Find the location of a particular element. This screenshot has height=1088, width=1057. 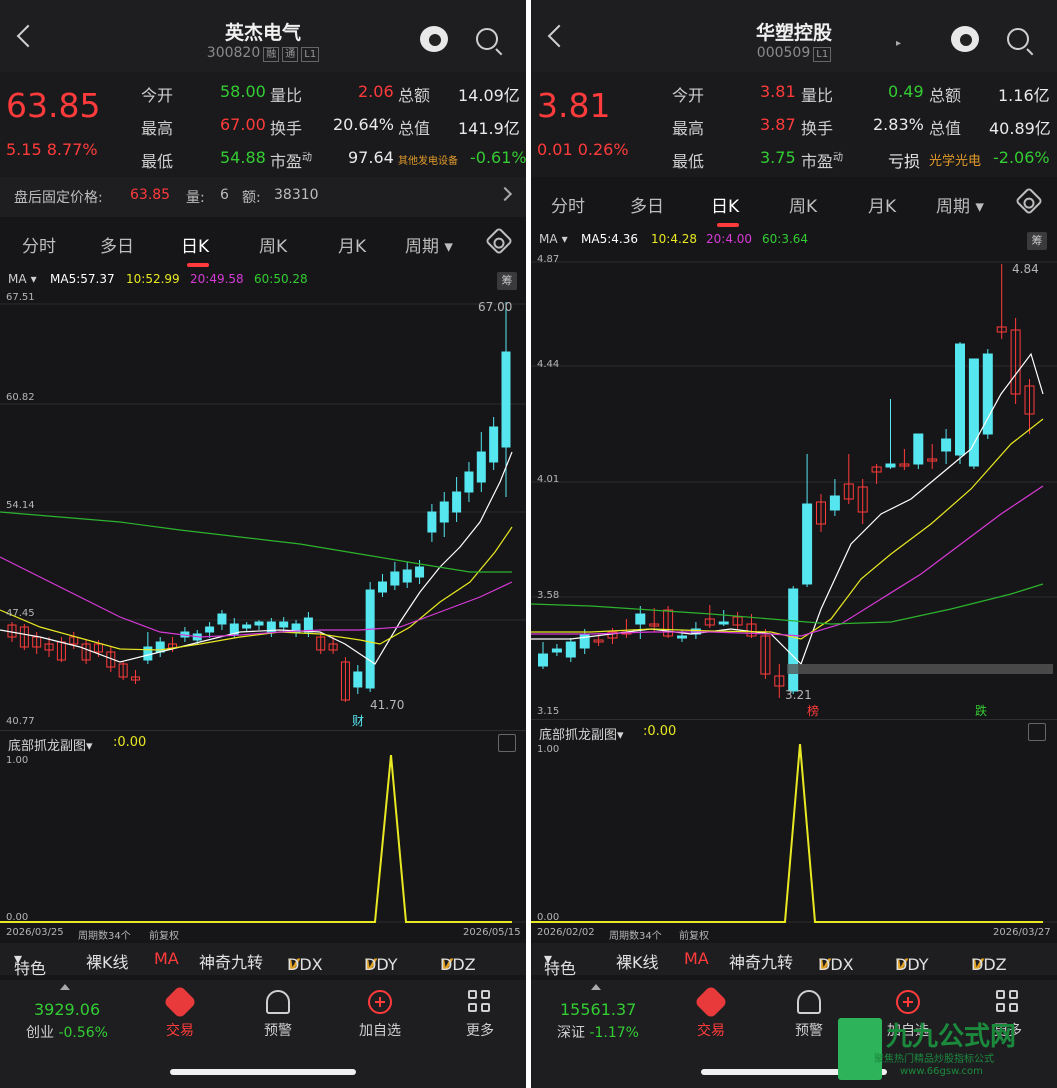

ma60-value: 60:50.28 is located at coordinates (281, 279).